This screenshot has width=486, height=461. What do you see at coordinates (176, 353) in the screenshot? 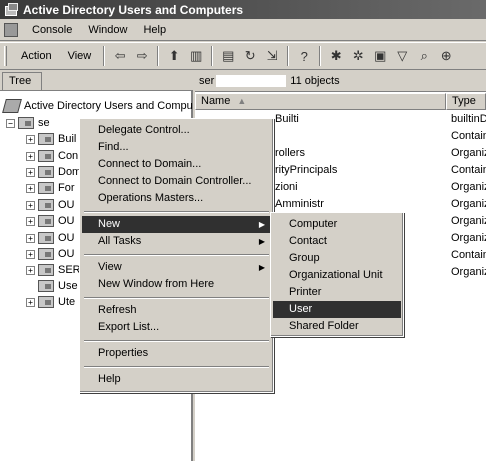
I see `menu-item-properties: Properties` at bounding box center [176, 353].